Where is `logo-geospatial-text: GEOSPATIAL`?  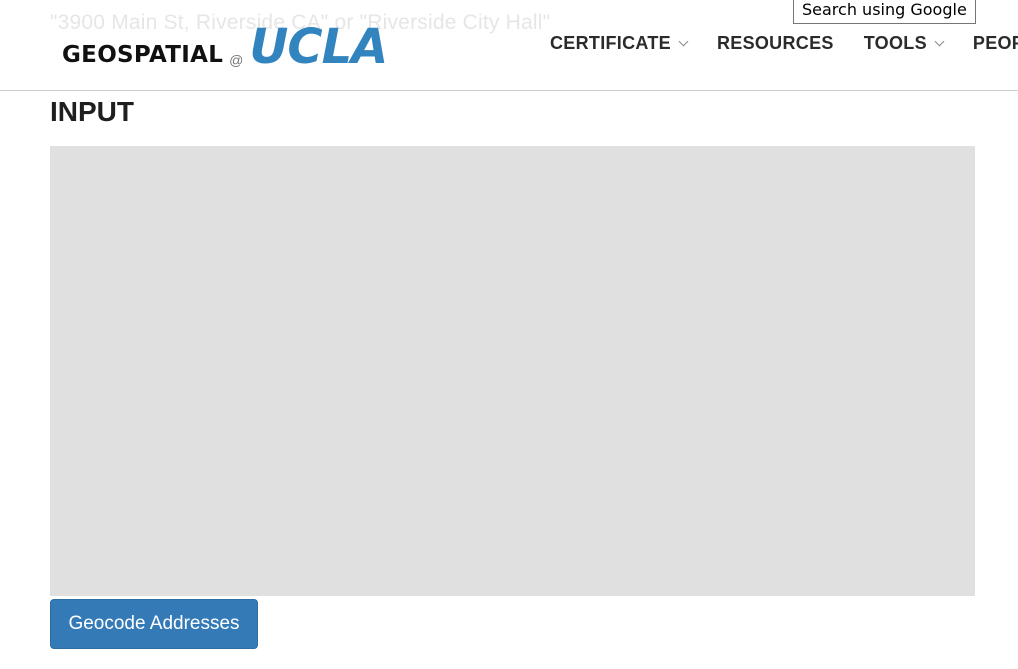
logo-geospatial-text: GEOSPATIAL is located at coordinates (143, 55).